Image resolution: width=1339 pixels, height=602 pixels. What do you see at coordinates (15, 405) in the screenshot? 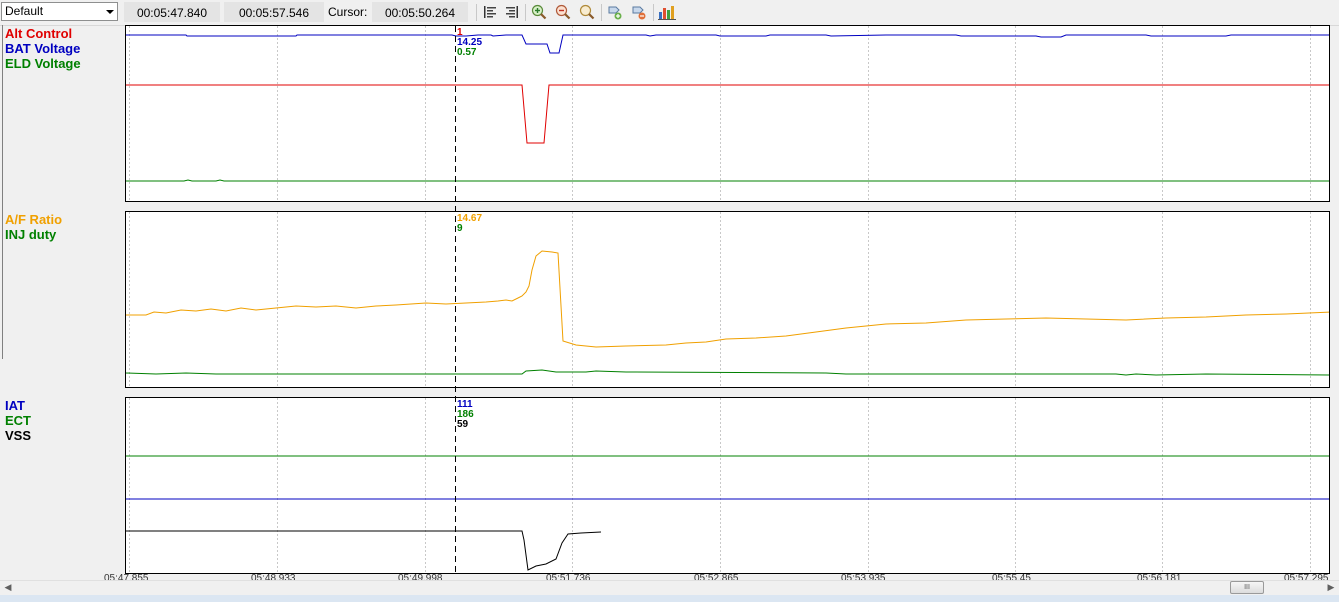
I see `legend-iat: IAT` at bounding box center [15, 405].